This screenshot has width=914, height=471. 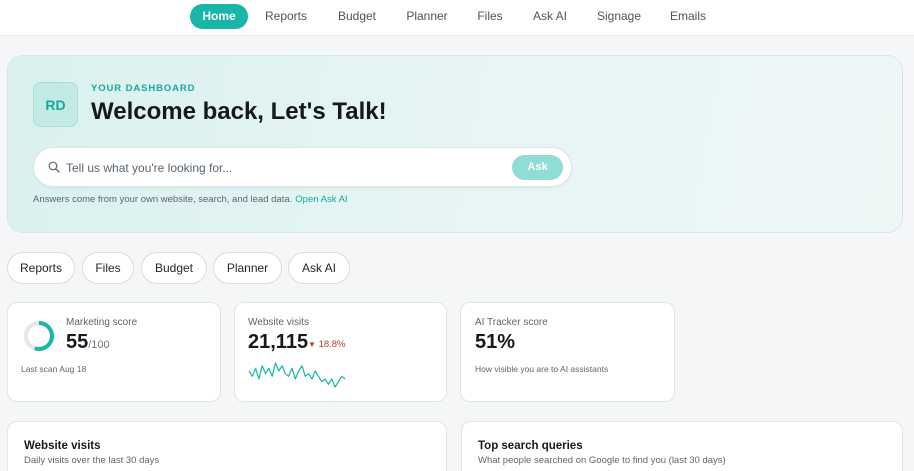 I want to click on visits-value: 21,115, so click(x=278, y=342).